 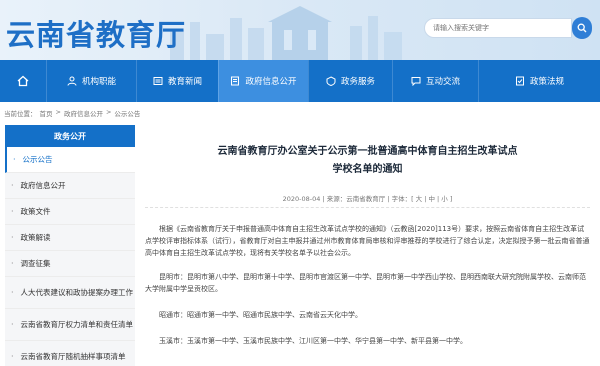 I want to click on search-input, so click(x=498, y=28).